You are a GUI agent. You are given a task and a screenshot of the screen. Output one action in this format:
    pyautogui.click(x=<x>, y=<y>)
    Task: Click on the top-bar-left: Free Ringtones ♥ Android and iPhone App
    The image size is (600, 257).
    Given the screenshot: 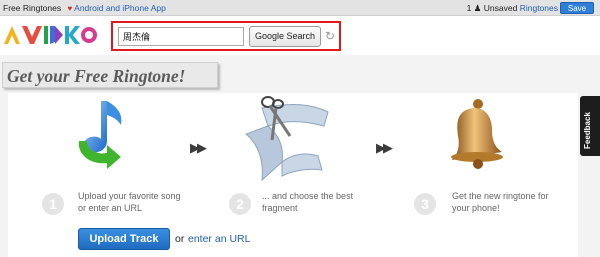 What is the action you would take?
    pyautogui.click(x=84, y=8)
    